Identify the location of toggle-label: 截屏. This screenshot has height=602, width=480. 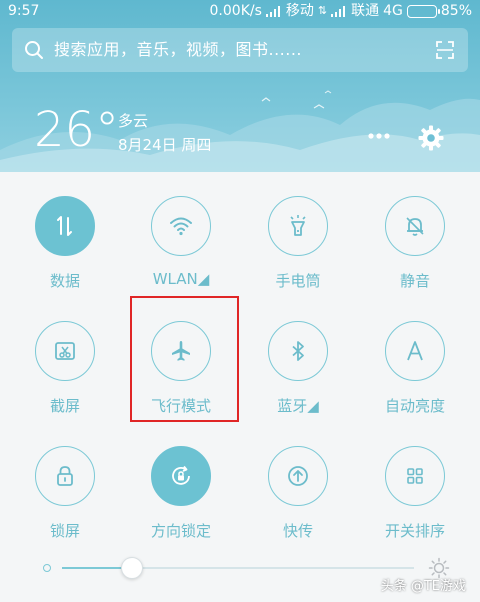
(64, 406).